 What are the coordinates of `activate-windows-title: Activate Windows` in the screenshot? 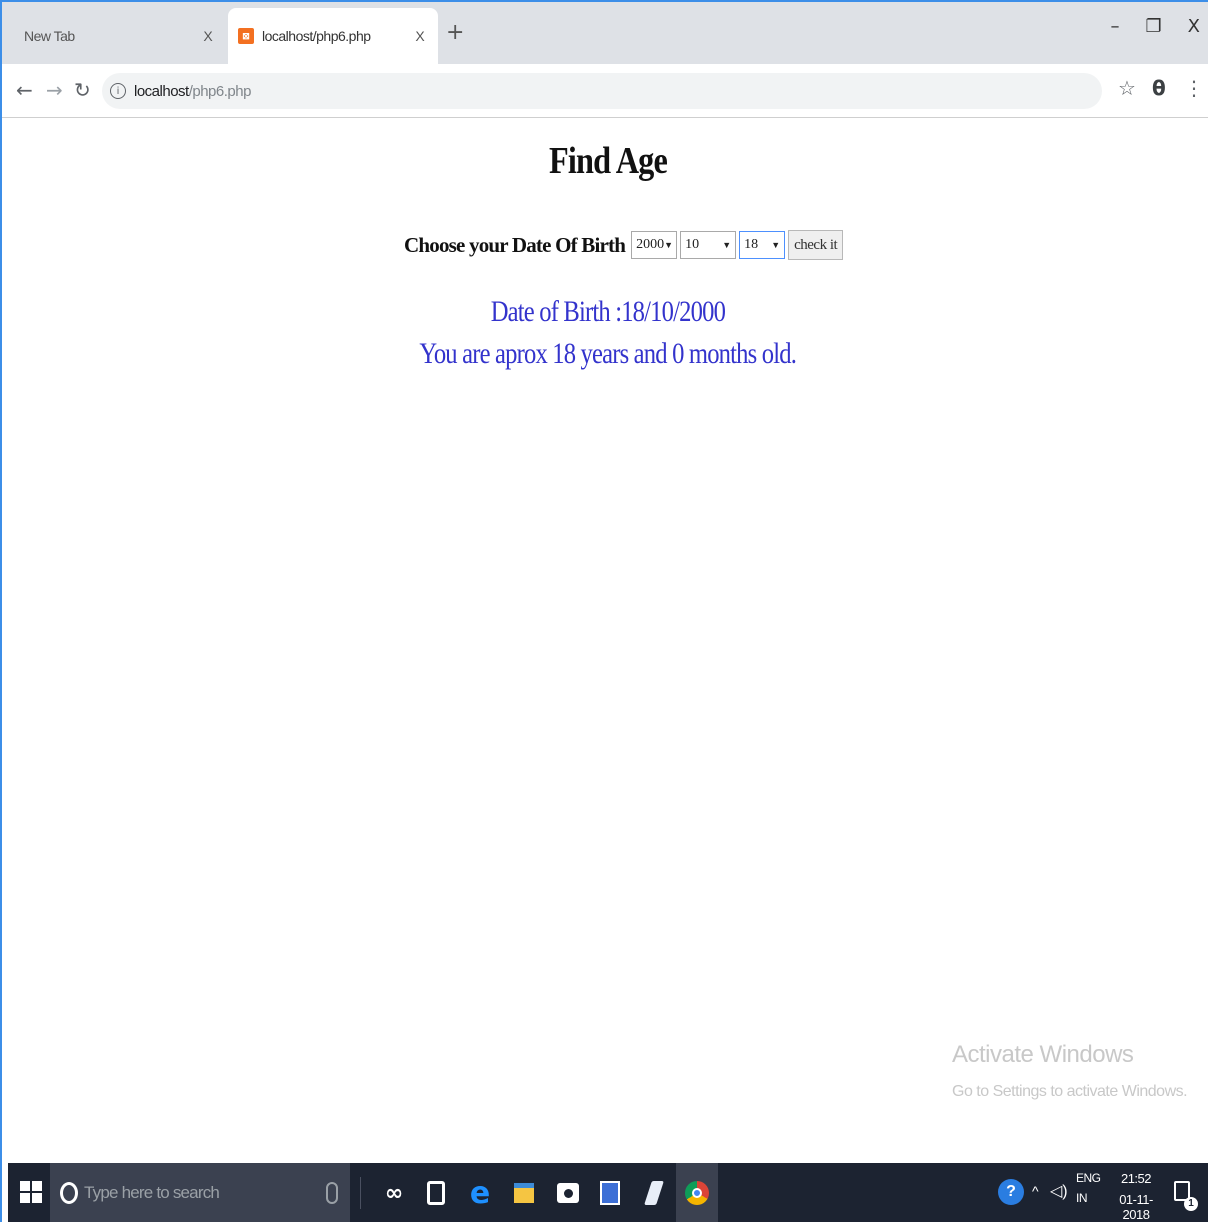 It's located at (1043, 1054).